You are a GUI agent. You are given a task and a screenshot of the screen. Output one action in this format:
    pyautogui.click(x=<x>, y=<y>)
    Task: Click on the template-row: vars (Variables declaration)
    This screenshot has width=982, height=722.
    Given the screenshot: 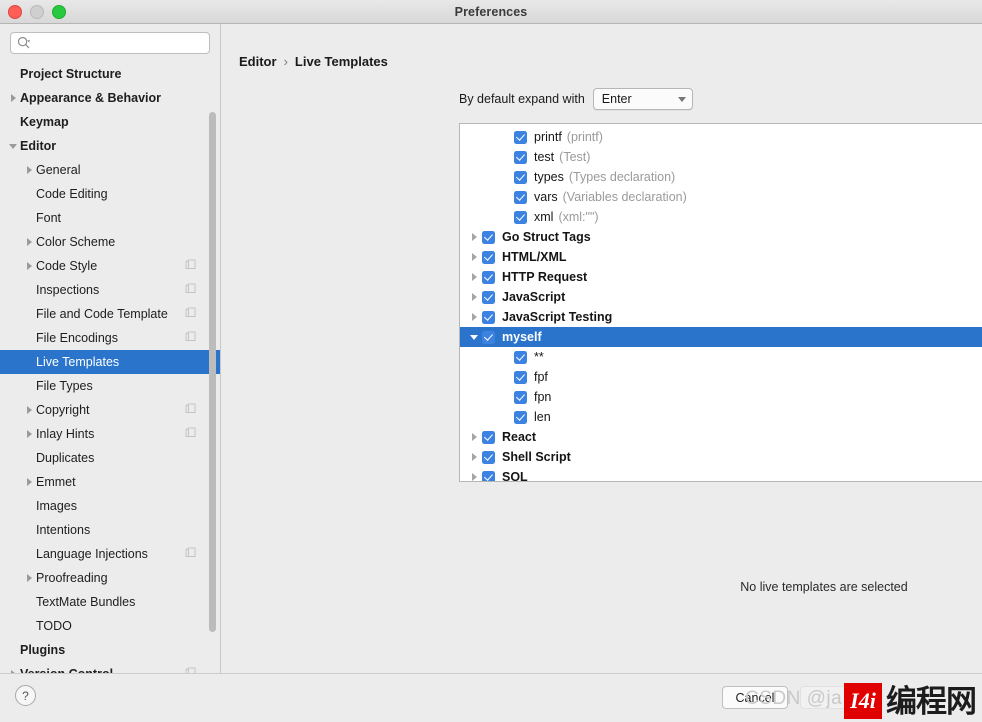 What is the action you would take?
    pyautogui.click(x=721, y=197)
    